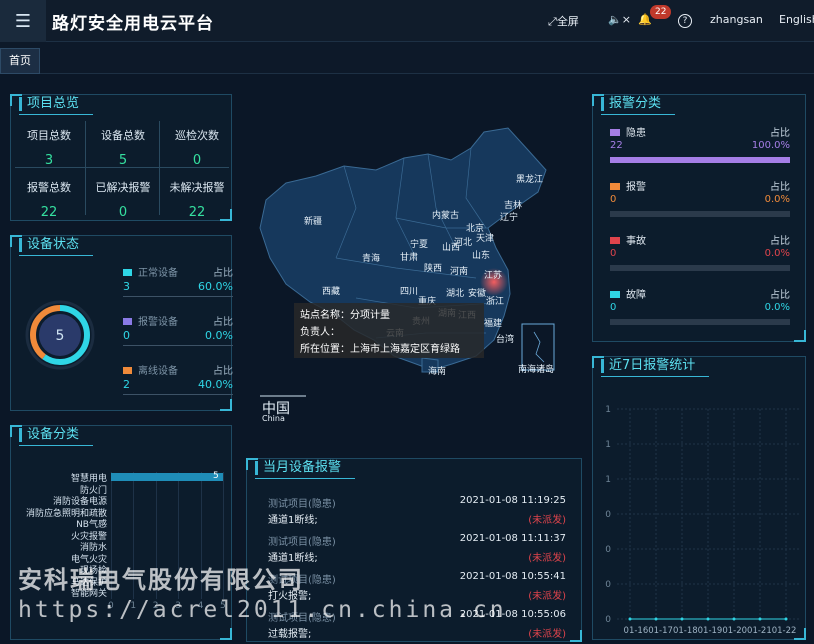 The image size is (814, 644). Describe the element at coordinates (305, 468) in the screenshot. I see `panel-title: 当月设备报警` at that location.